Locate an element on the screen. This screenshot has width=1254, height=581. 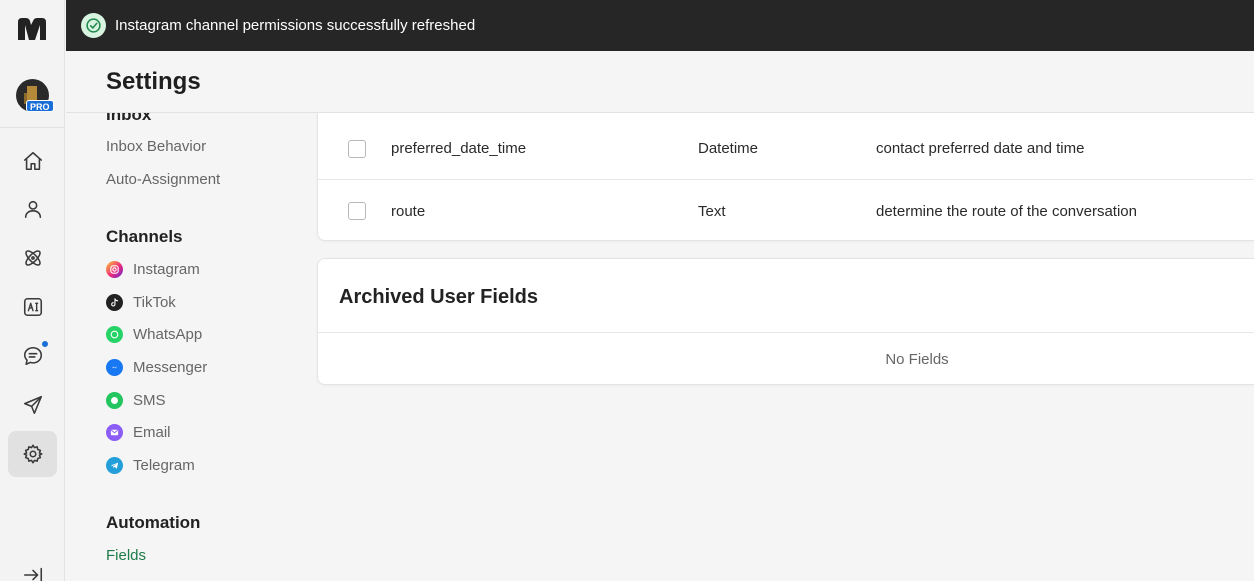
rail-collapse-button is located at coordinates (32, 569).